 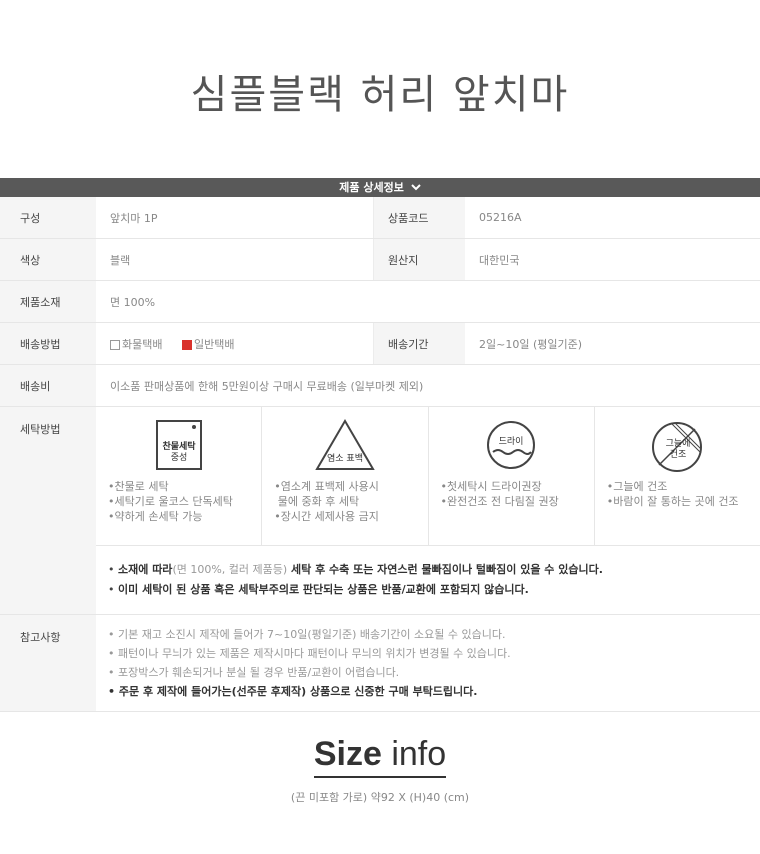 I want to click on shade-dry-icon: 그늘에 건조, so click(x=677, y=448).